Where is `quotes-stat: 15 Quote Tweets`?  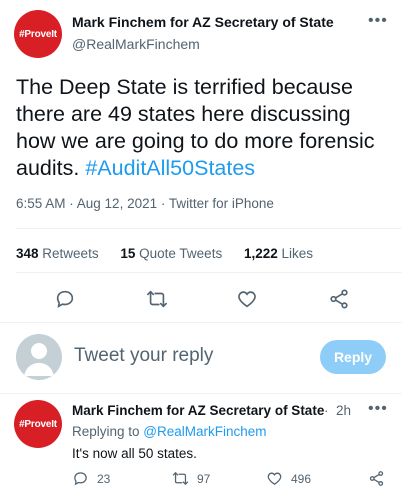
quotes-stat: 15 Quote Tweets is located at coordinates (171, 253).